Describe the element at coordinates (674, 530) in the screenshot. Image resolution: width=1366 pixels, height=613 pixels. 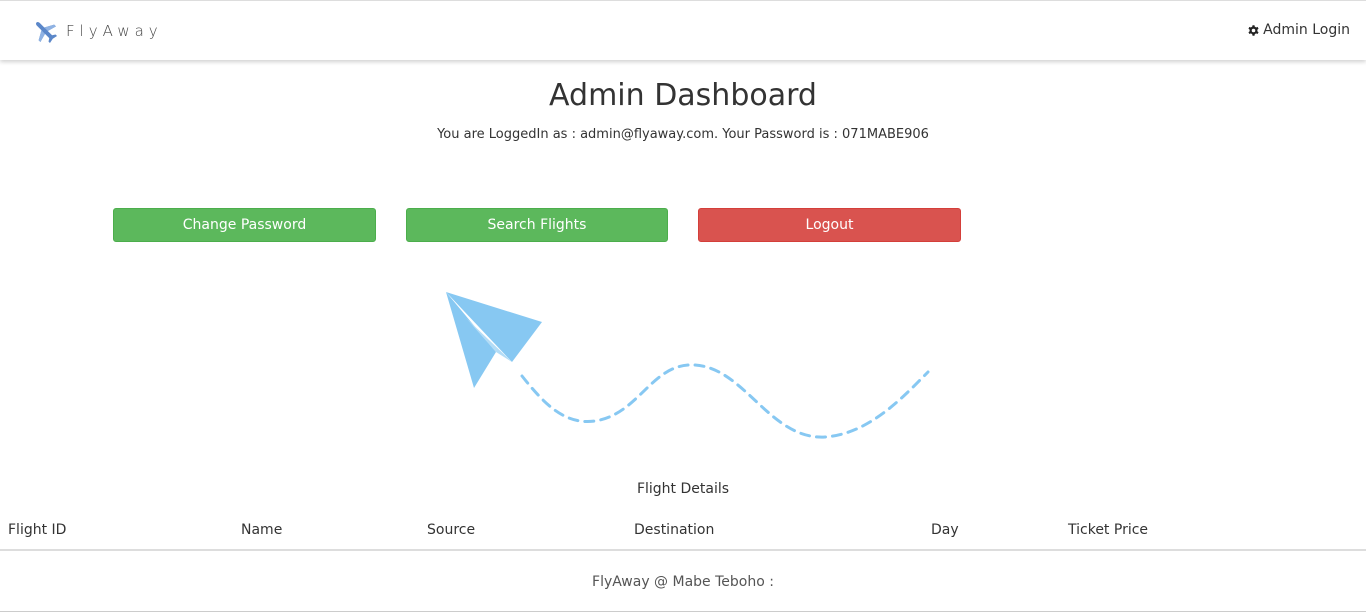
I see `column-header-destination: Destination` at that location.